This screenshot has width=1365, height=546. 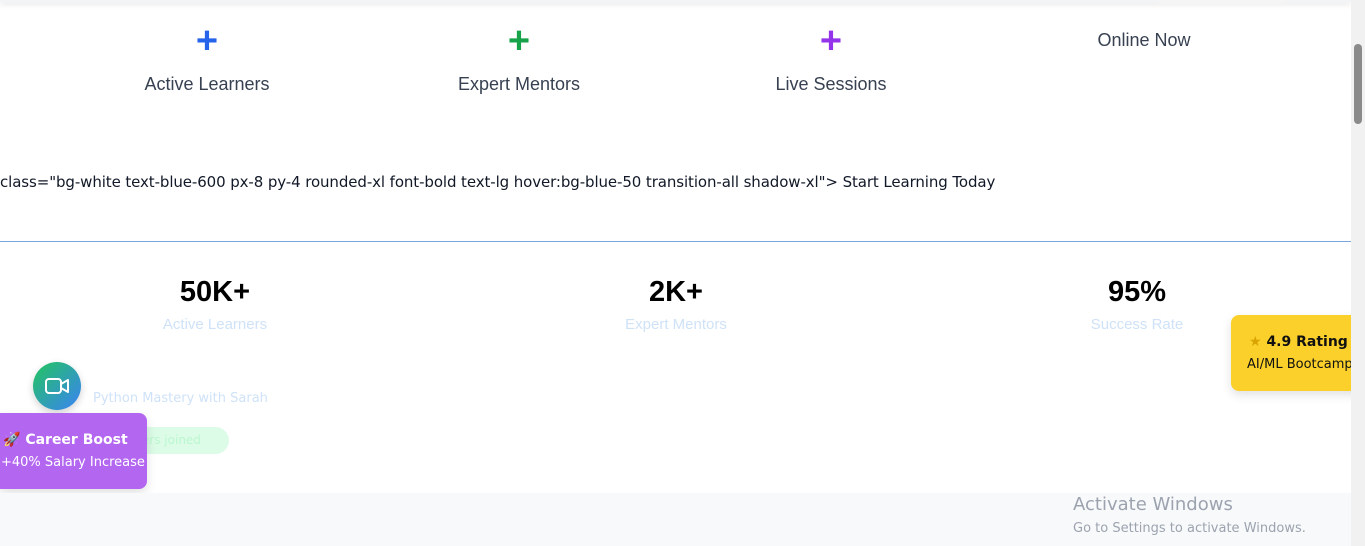 What do you see at coordinates (1189, 528) in the screenshot?
I see `activate-subtitle: Go to Settings to activate Windows.` at bounding box center [1189, 528].